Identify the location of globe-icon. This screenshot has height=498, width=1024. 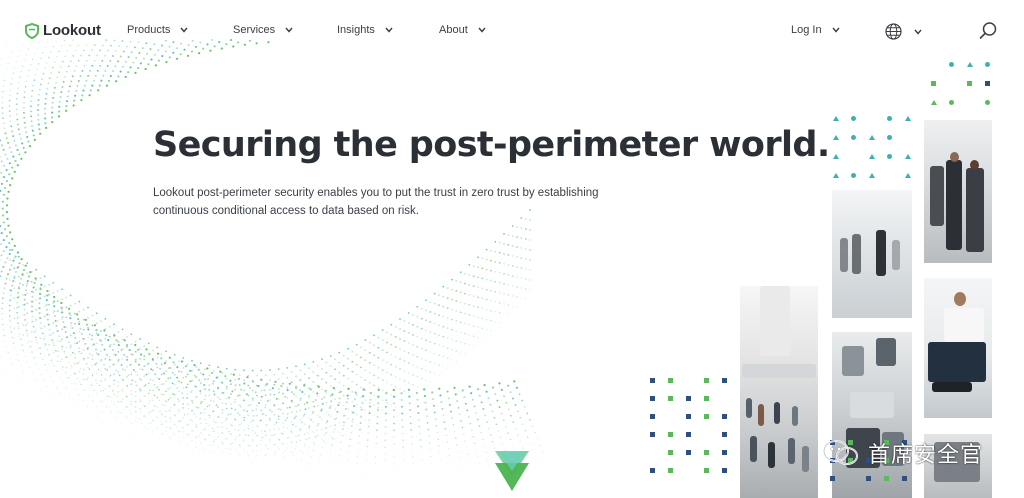
(893, 31).